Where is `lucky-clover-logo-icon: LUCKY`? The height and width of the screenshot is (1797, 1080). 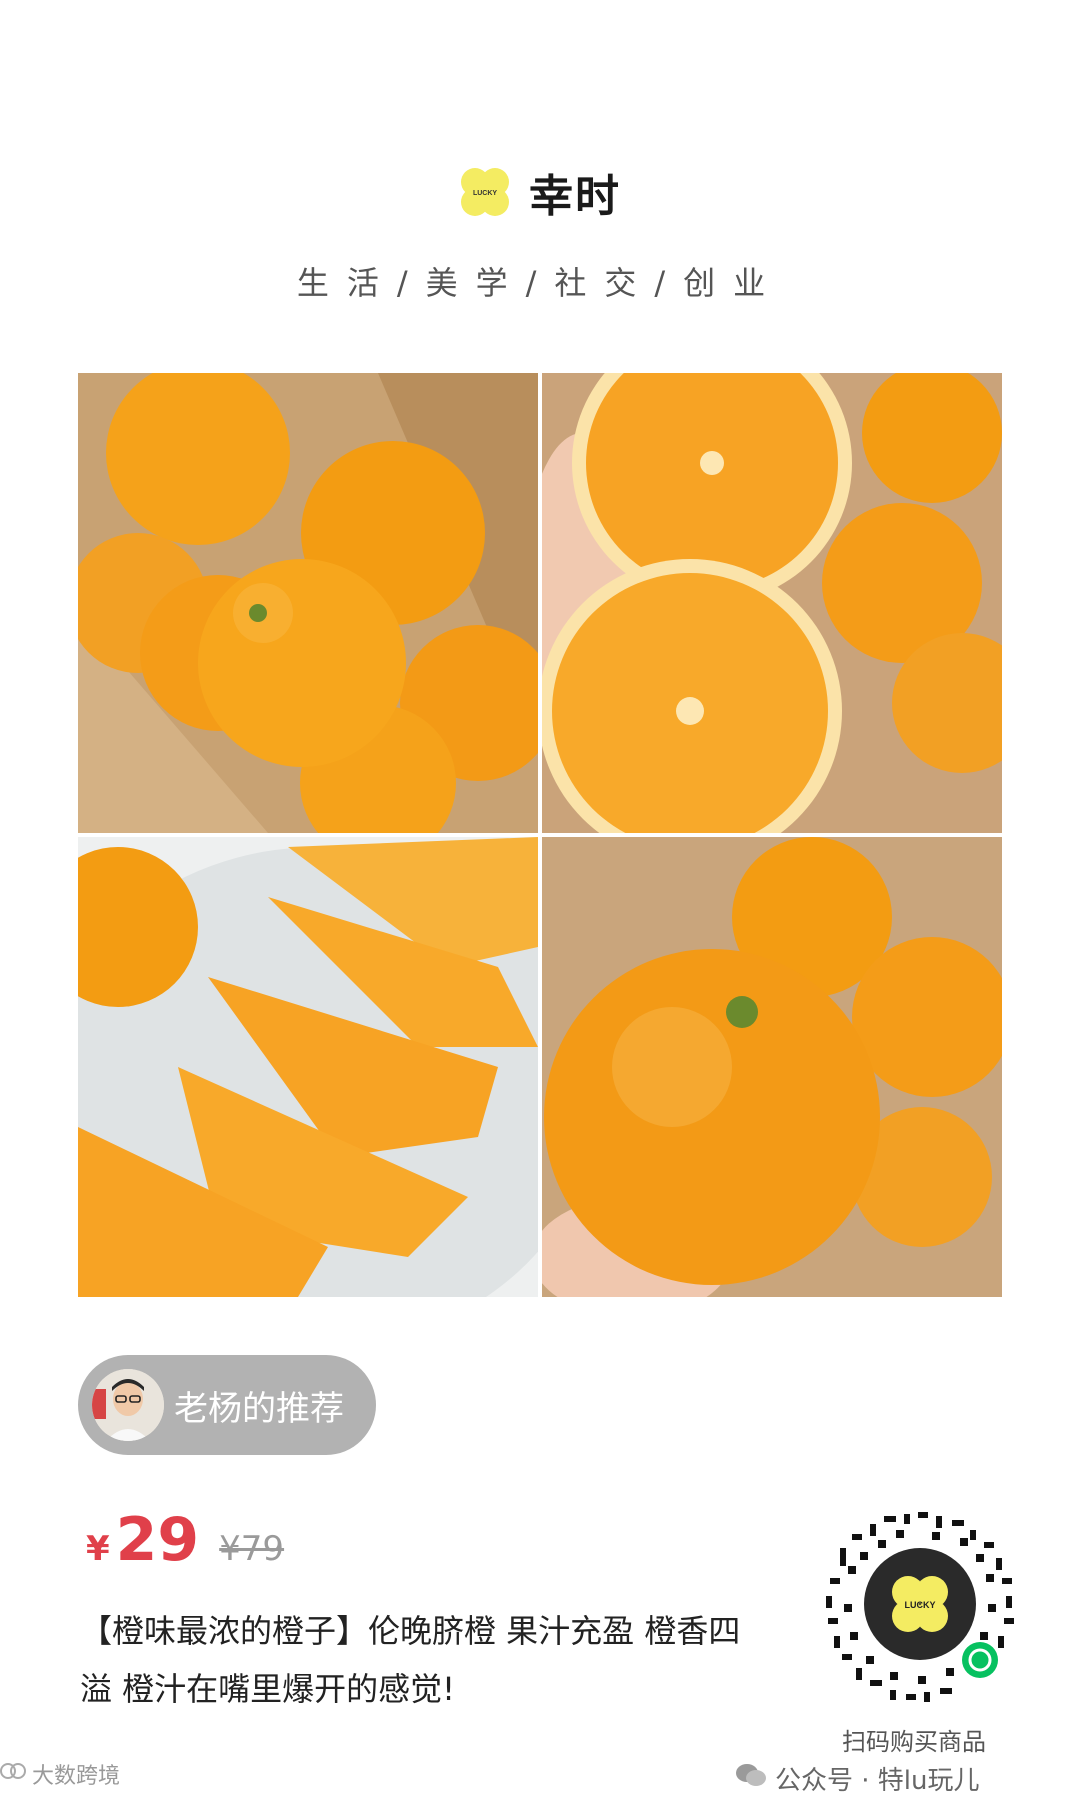
lucky-clover-logo-icon: LUCKY is located at coordinates (485, 192).